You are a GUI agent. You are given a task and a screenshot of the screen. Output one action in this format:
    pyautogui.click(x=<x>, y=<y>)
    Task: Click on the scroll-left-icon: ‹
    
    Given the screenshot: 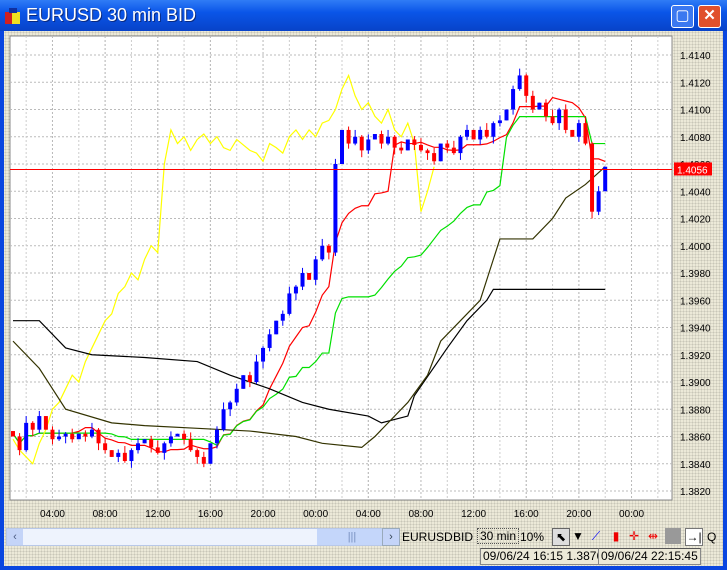 What is the action you would take?
    pyautogui.click(x=15, y=537)
    